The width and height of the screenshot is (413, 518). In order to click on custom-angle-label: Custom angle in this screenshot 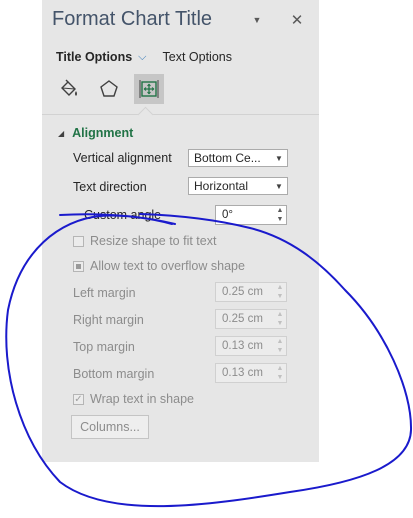, I will do `click(123, 215)`.